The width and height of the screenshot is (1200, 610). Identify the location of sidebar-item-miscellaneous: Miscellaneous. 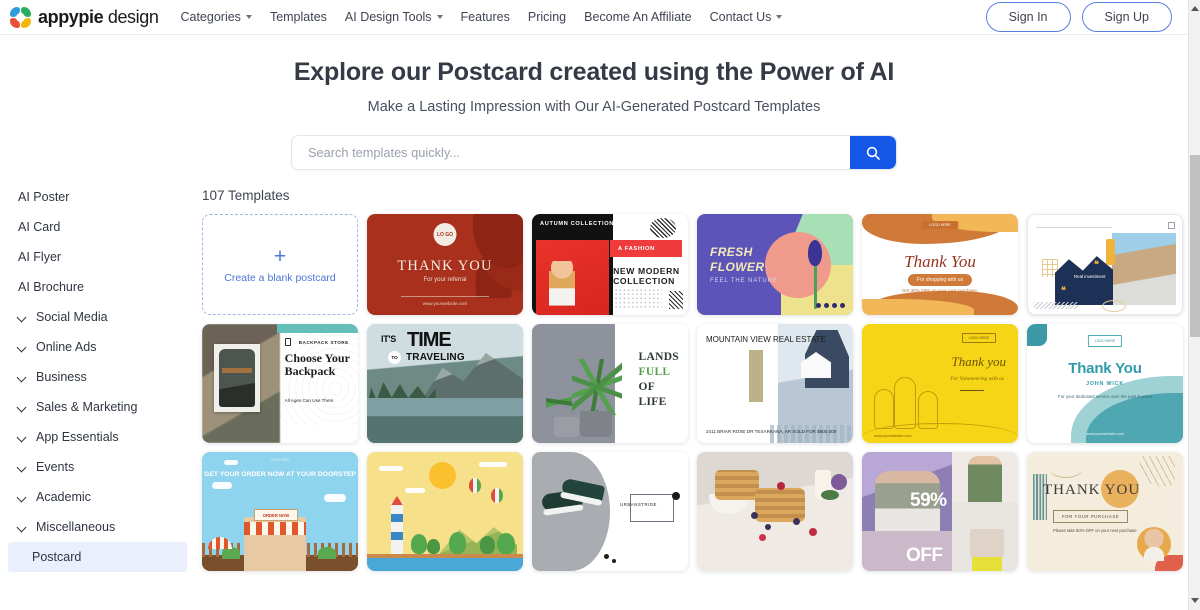
(97, 527).